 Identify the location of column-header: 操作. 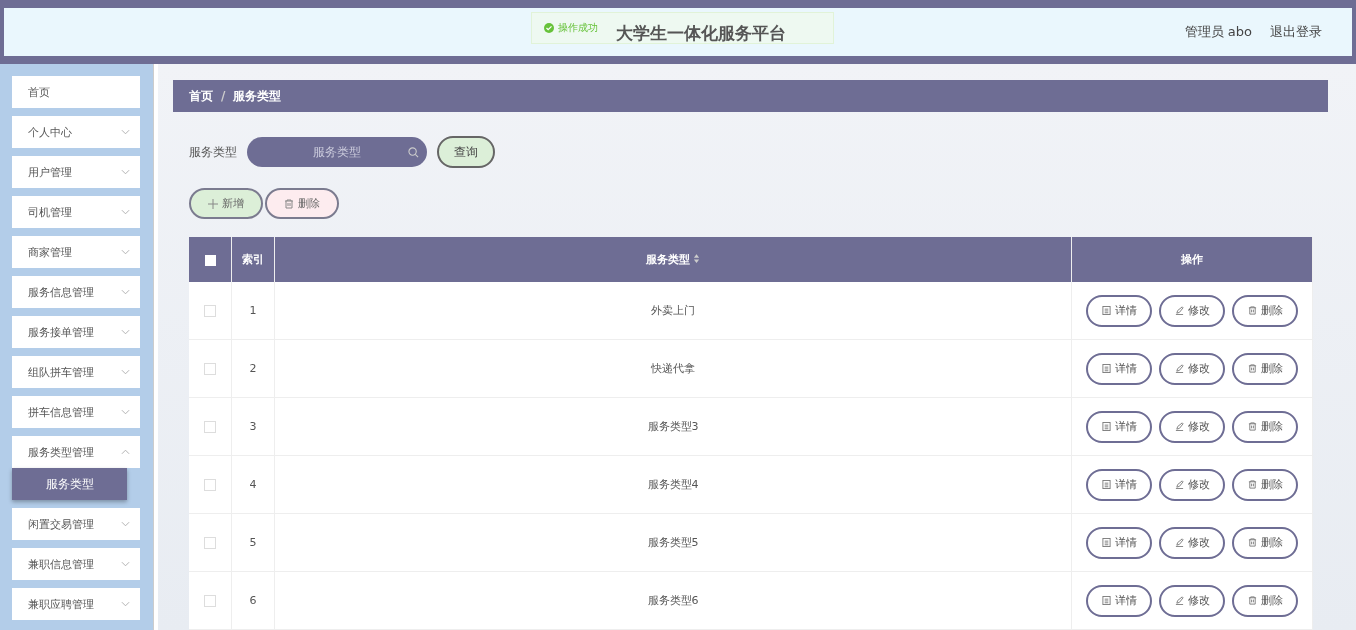
(1192, 259).